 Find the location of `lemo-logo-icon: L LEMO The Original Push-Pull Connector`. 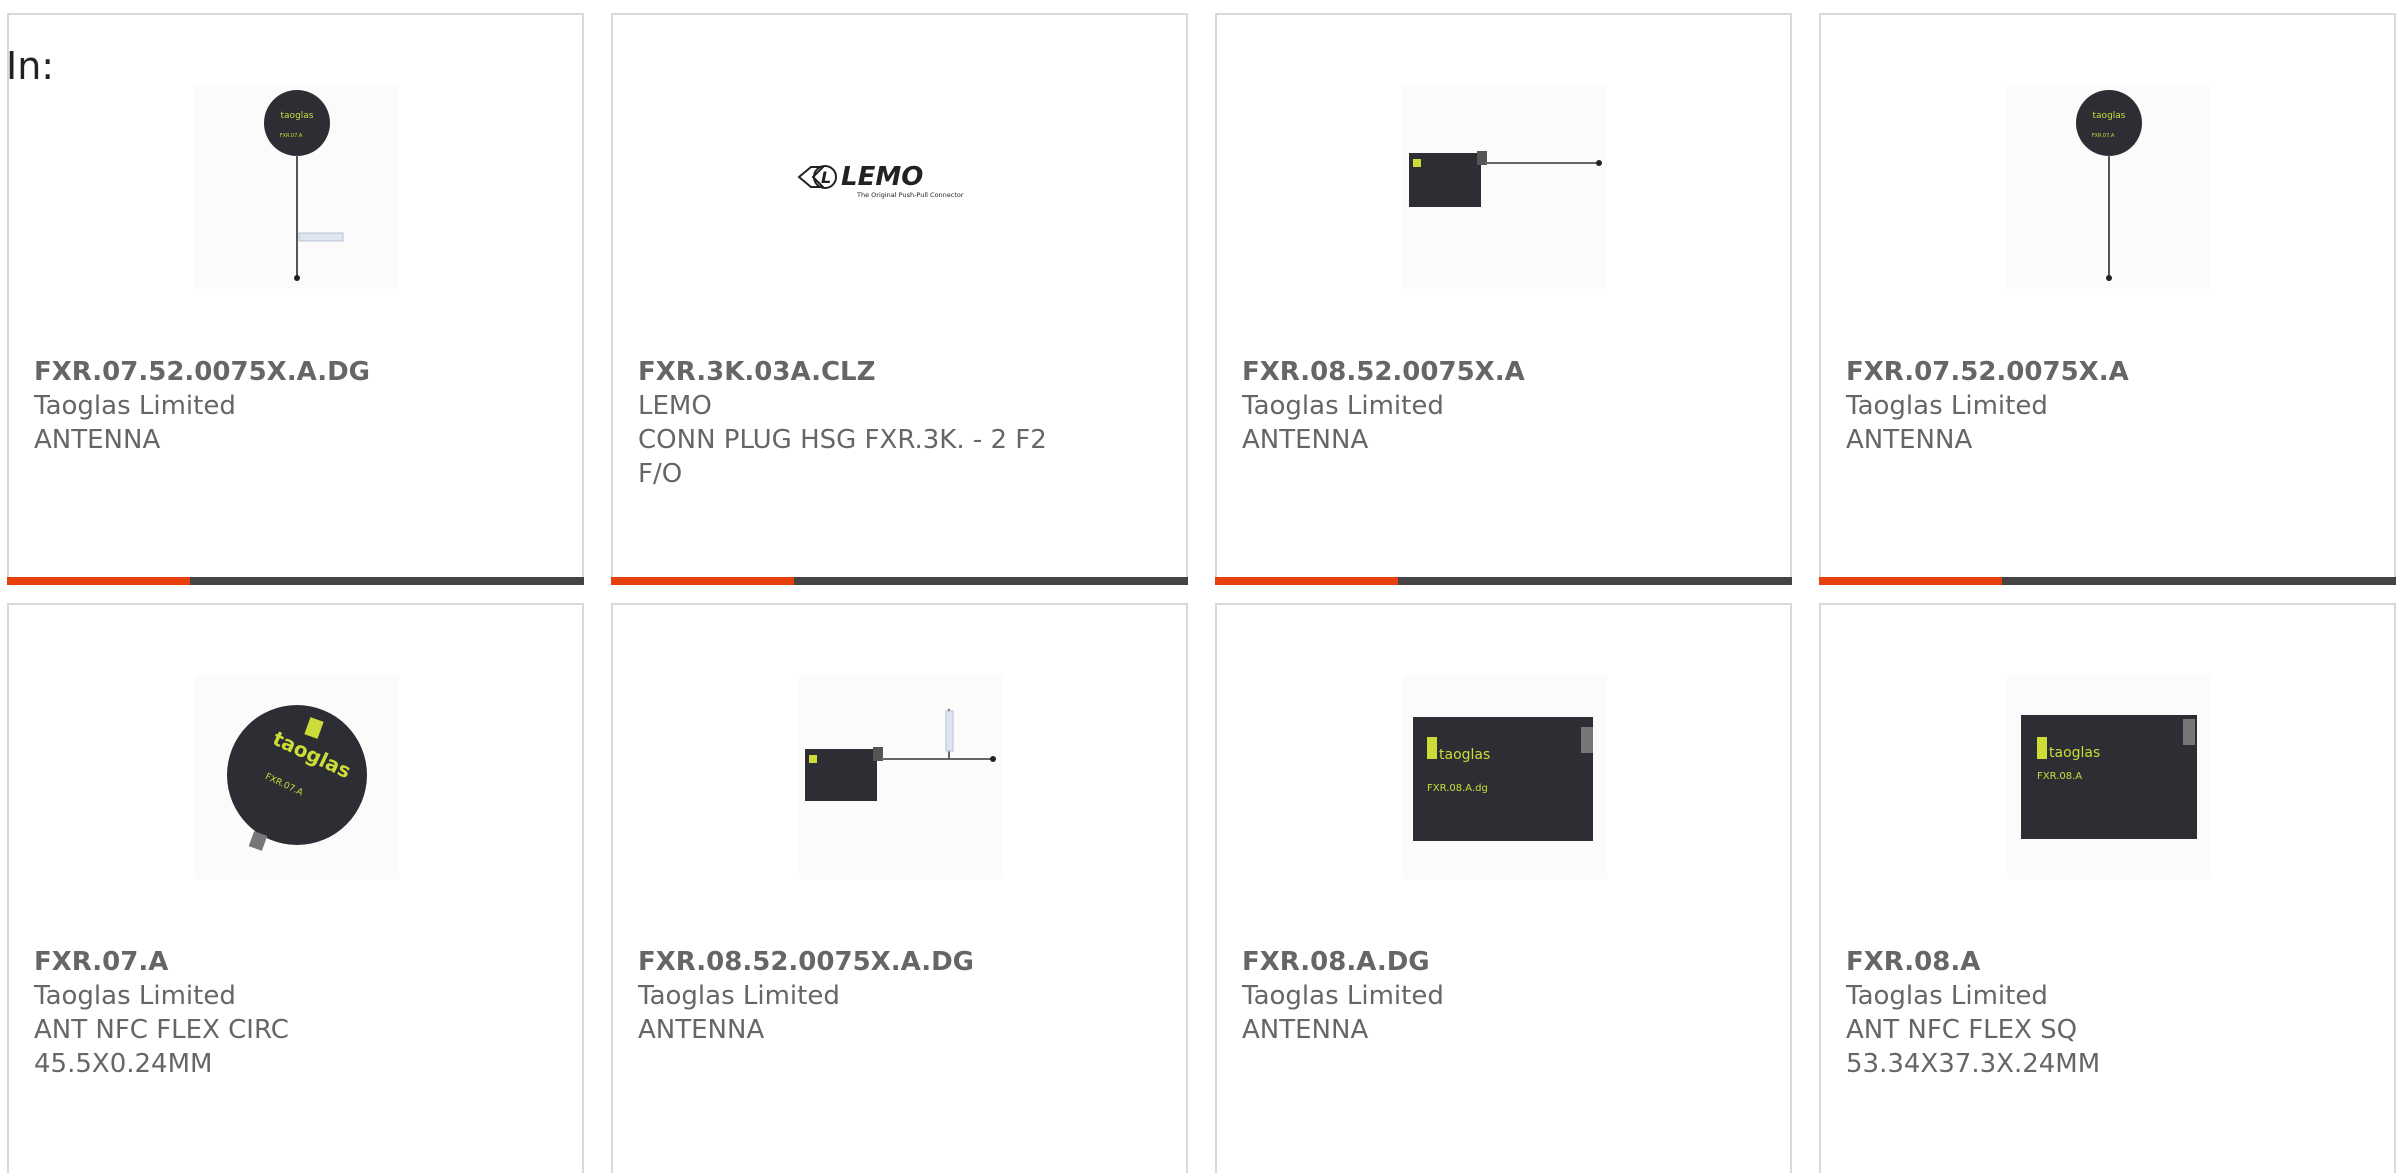

lemo-logo-icon: L LEMO The Original Push-Pull Connector is located at coordinates (899, 187).